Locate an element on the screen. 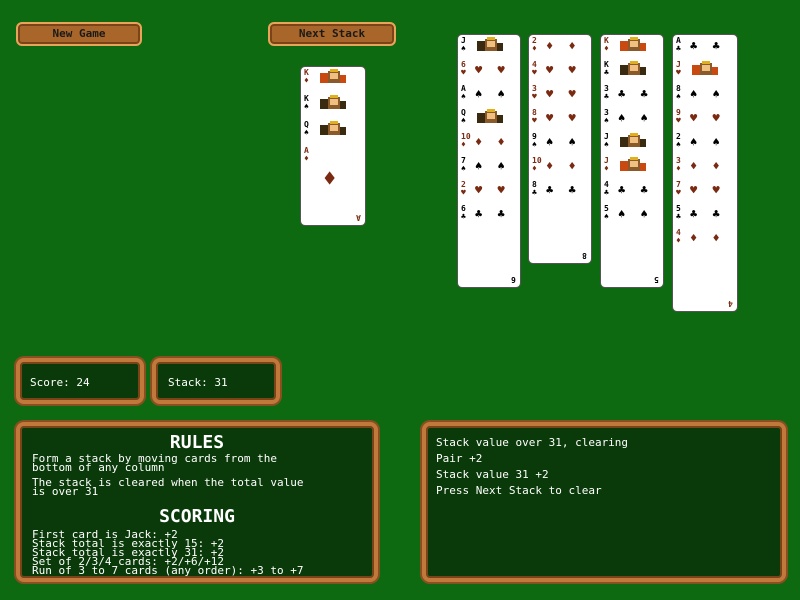 The image size is (800, 600). column-3-card-0-row: K ♦ is located at coordinates (632, 48).